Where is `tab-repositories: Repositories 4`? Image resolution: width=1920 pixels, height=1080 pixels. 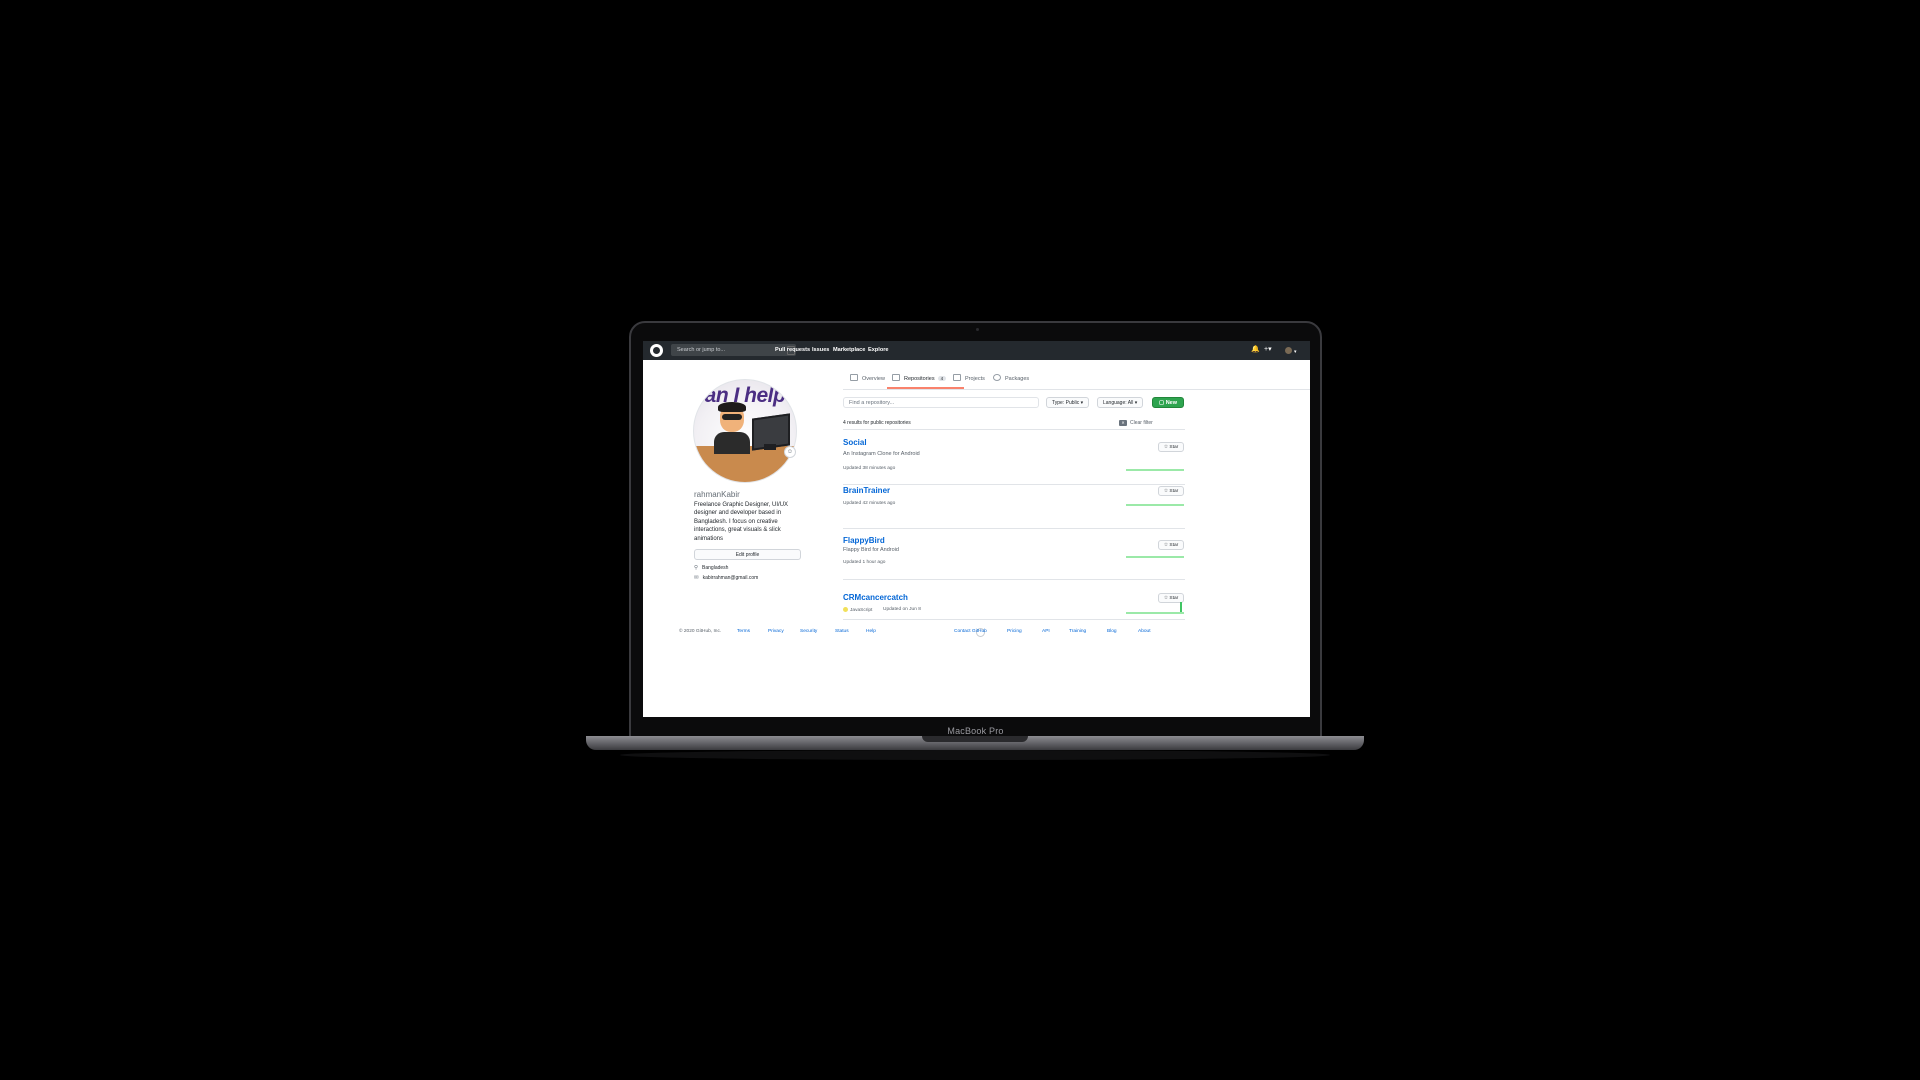
tab-repositories: Repositories 4 is located at coordinates (919, 378).